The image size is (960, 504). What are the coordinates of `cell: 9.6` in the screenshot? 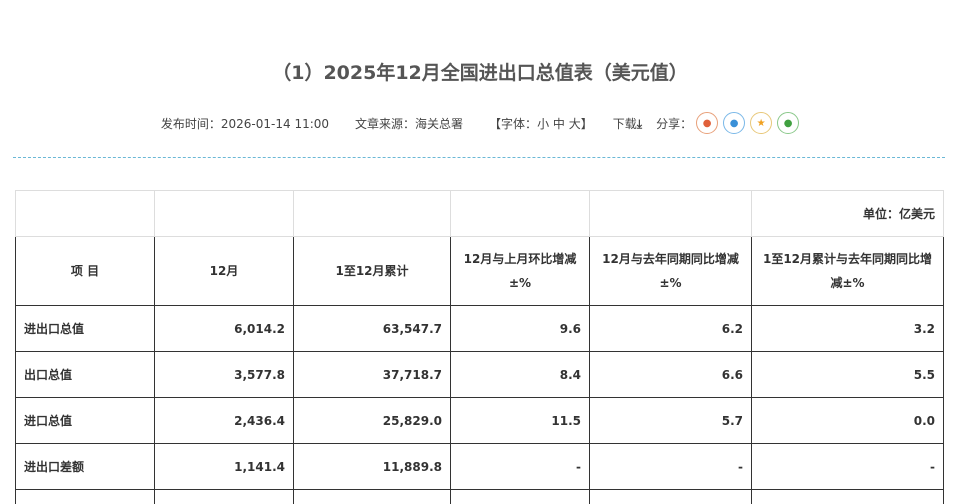 It's located at (520, 328).